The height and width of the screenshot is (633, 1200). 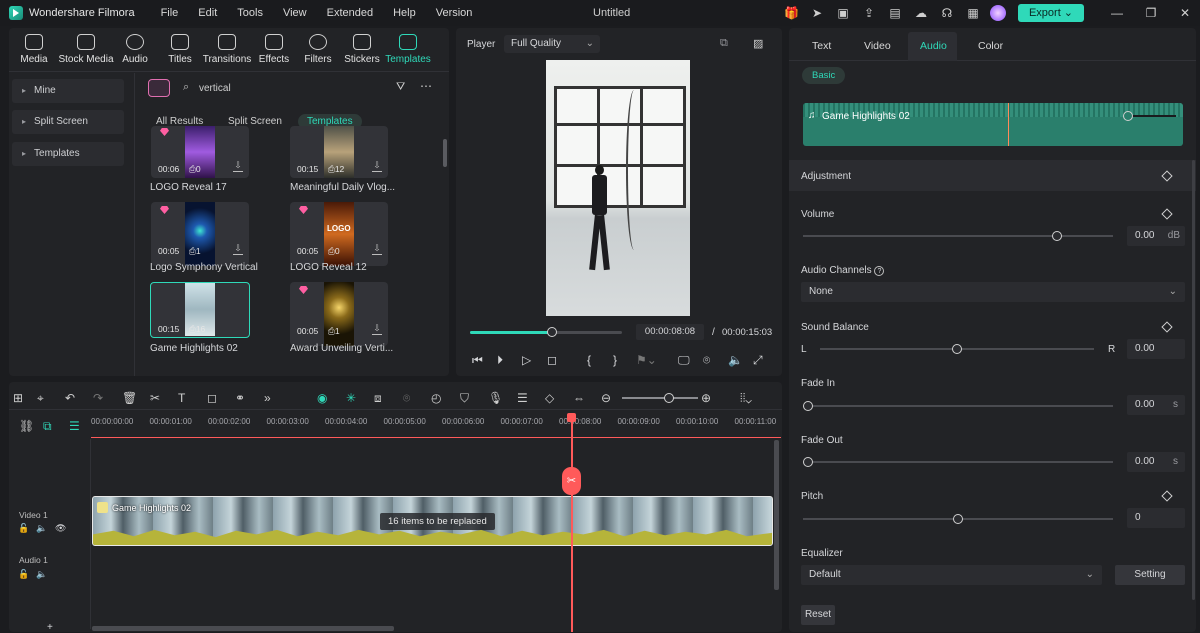 What do you see at coordinates (200, 310) in the screenshot?
I see `template-tile-selected: 00:15 ⎙16` at bounding box center [200, 310].